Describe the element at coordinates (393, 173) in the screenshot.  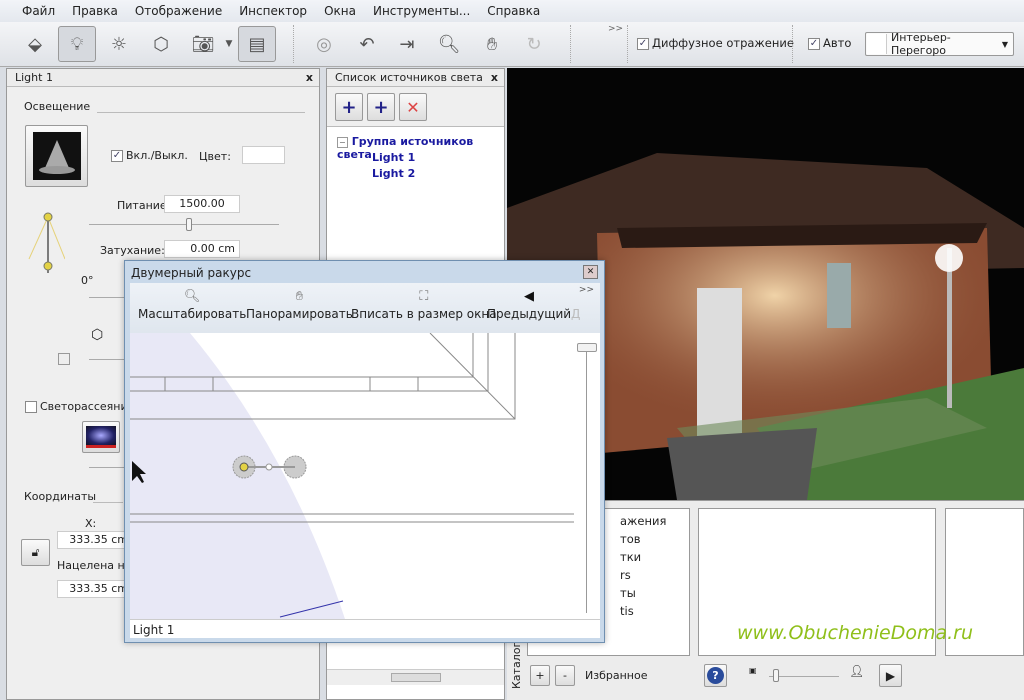
I see `tree-item-light-2: Light 2` at that location.